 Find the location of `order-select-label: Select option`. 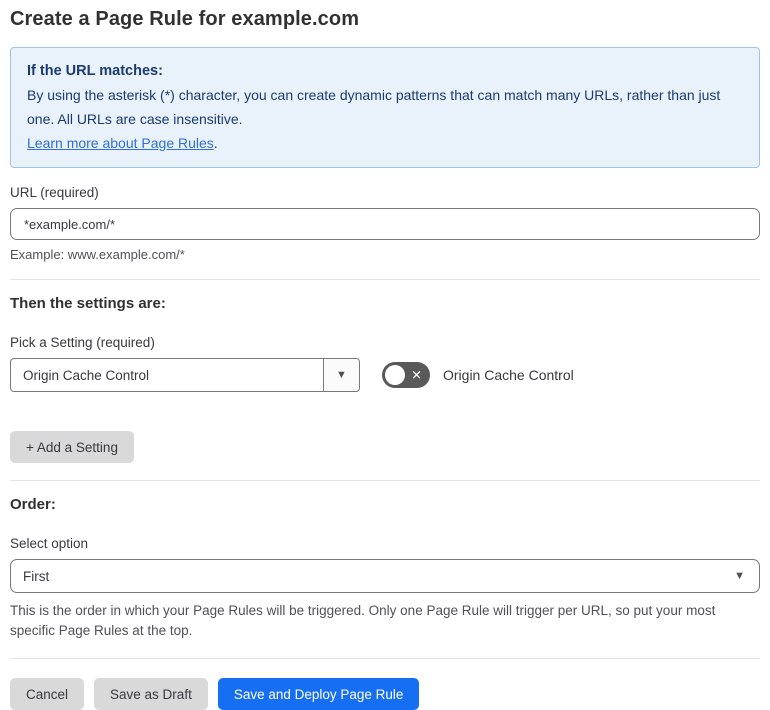

order-select-label: Select option is located at coordinates (49, 543).